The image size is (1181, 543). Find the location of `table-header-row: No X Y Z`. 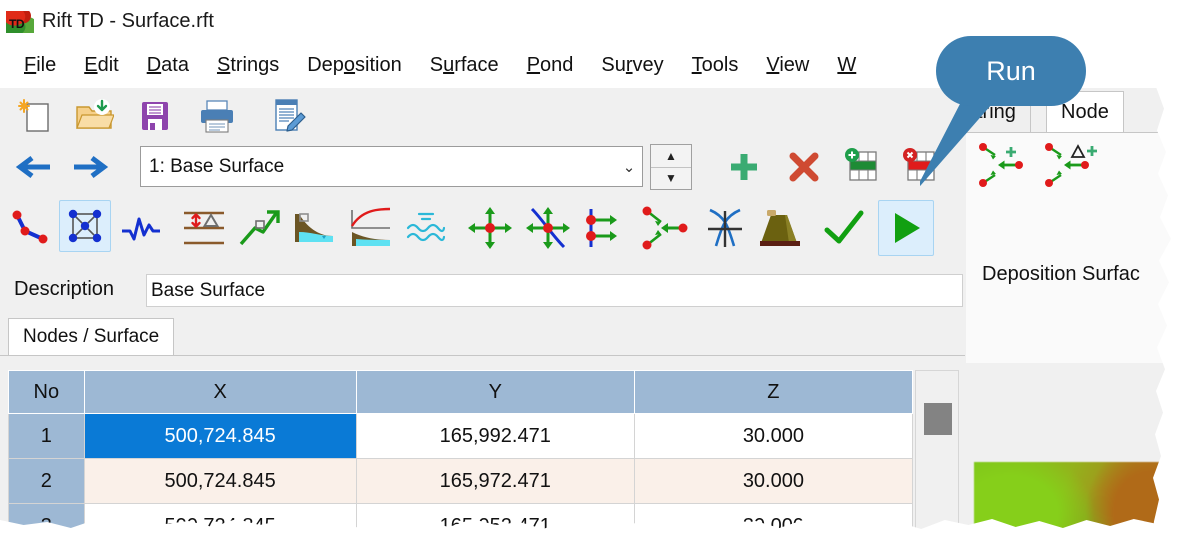

table-header-row: No X Y Z is located at coordinates (461, 392).